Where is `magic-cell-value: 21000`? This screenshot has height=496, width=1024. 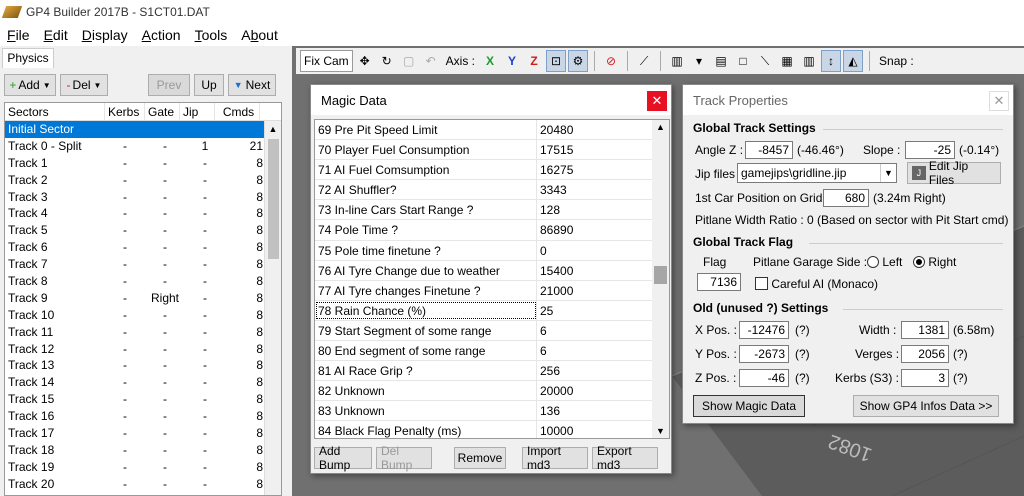 magic-cell-value: 21000 is located at coordinates (603, 290).